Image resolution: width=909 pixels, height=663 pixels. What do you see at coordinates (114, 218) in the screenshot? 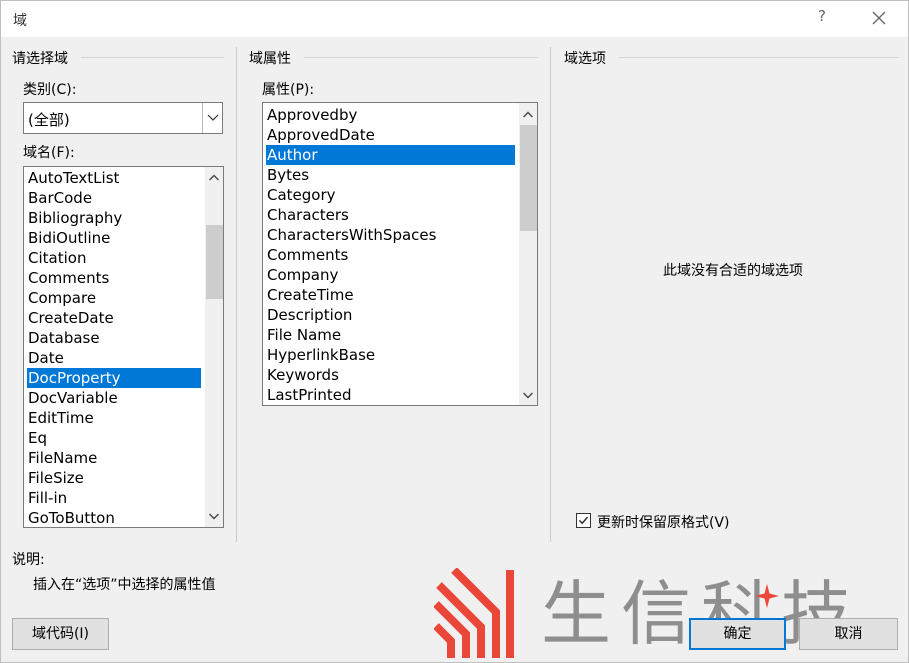
I see `list-item: Bibliography` at bounding box center [114, 218].